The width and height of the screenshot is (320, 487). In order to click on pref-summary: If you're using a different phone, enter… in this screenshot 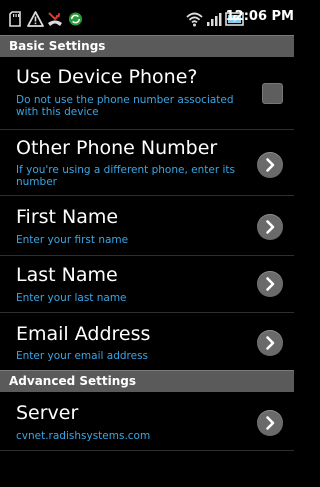, I will do `click(125, 176)`.